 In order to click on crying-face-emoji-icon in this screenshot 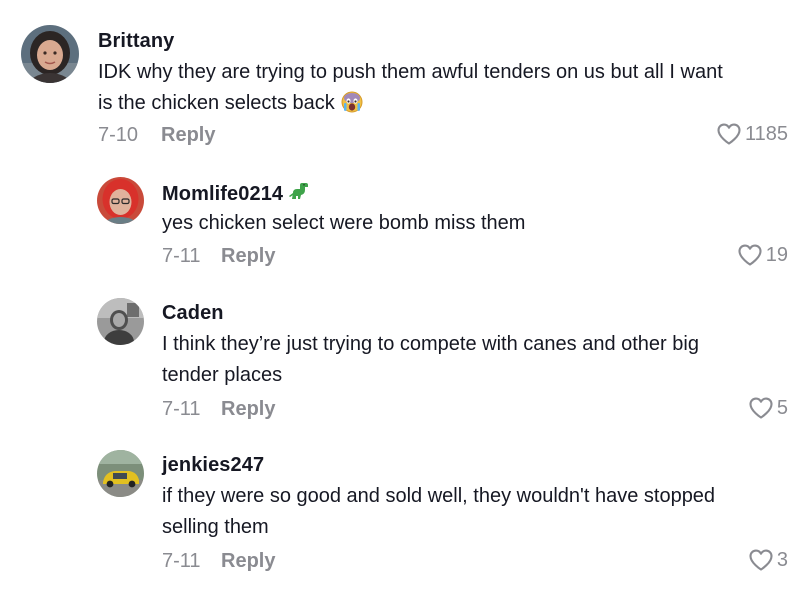, I will do `click(352, 107)`.